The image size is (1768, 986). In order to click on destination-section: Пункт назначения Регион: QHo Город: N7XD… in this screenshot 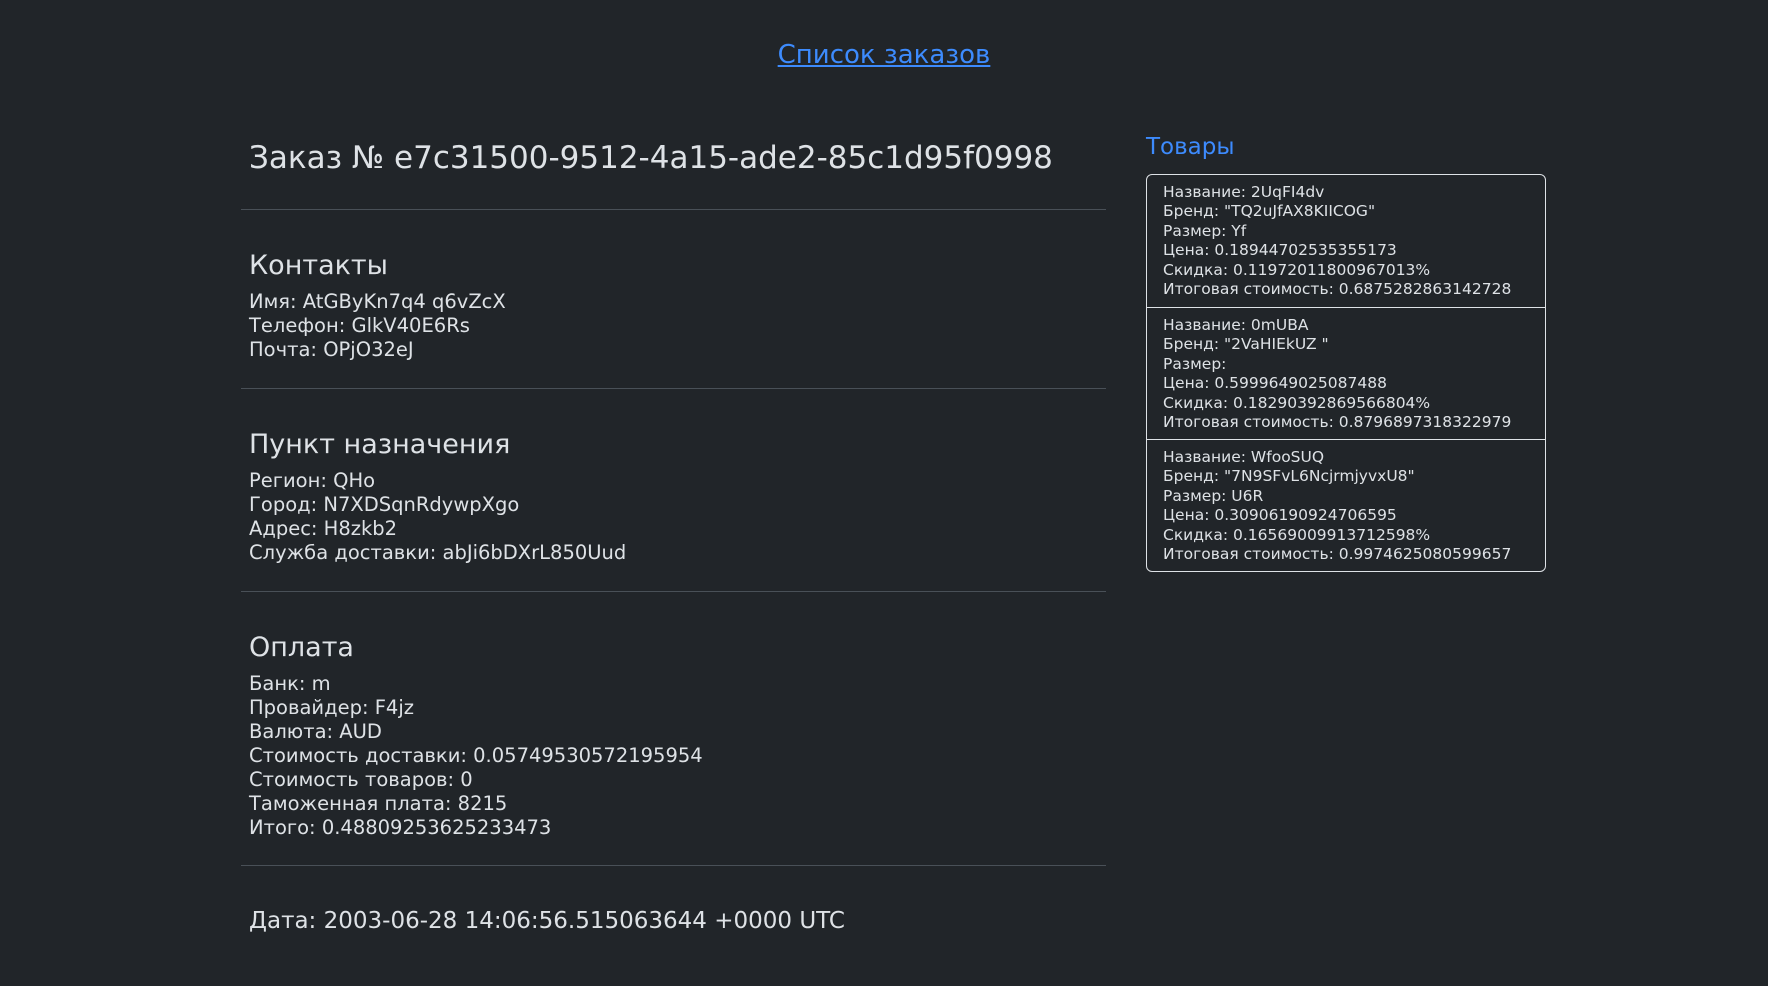, I will do `click(673, 489)`.